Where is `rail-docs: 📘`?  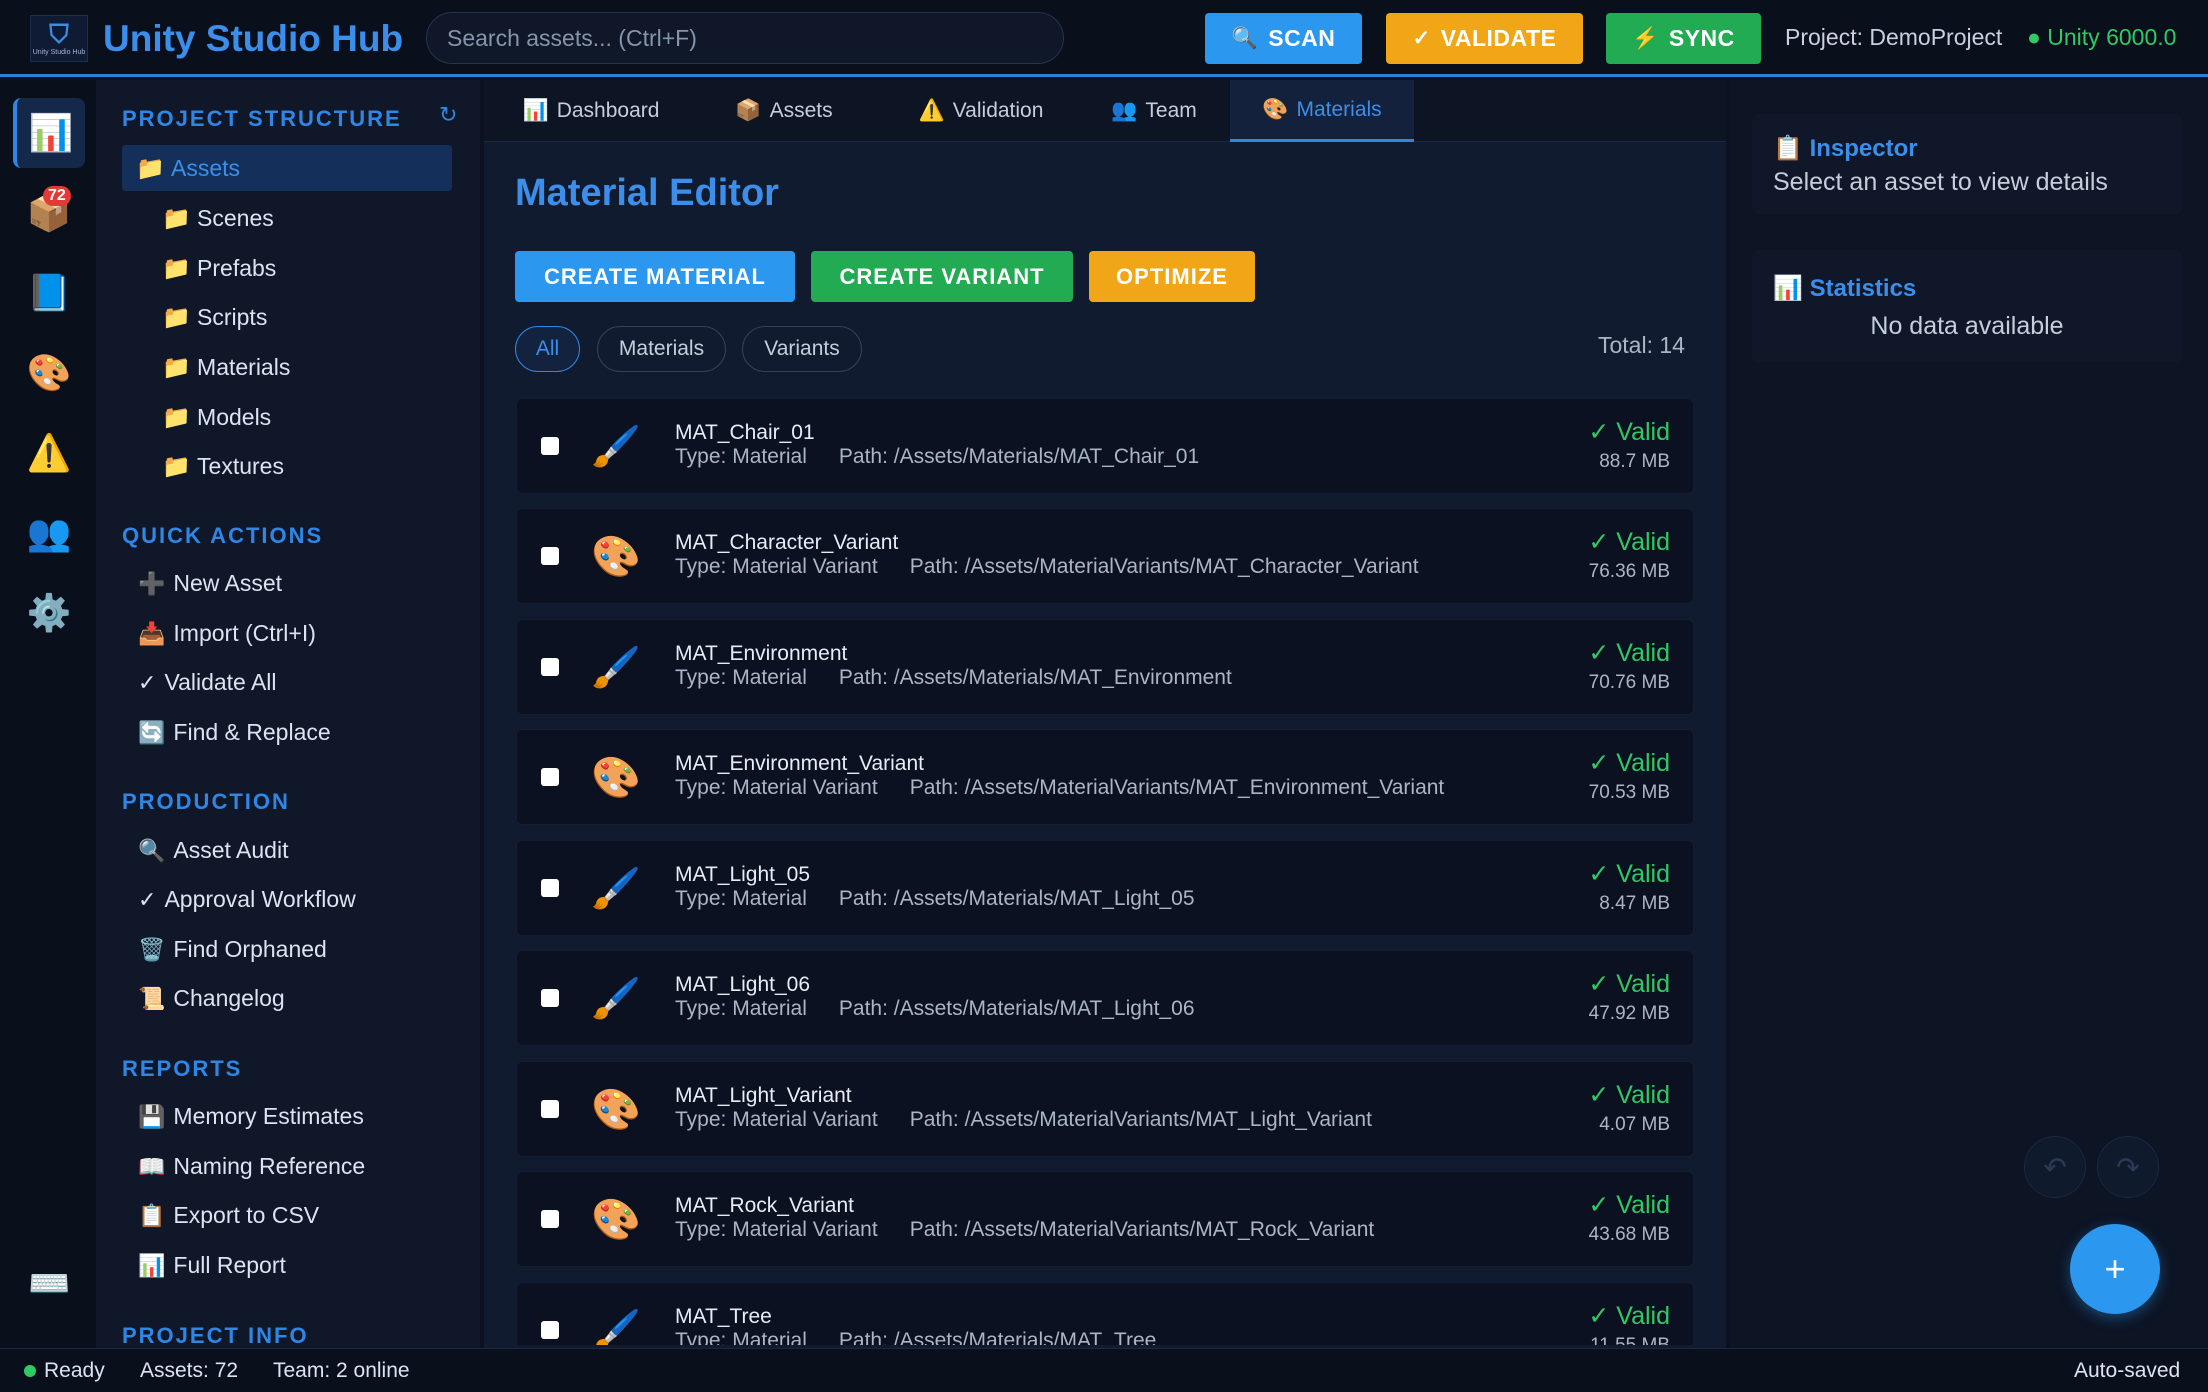
rail-docs: 📘 is located at coordinates (49, 293).